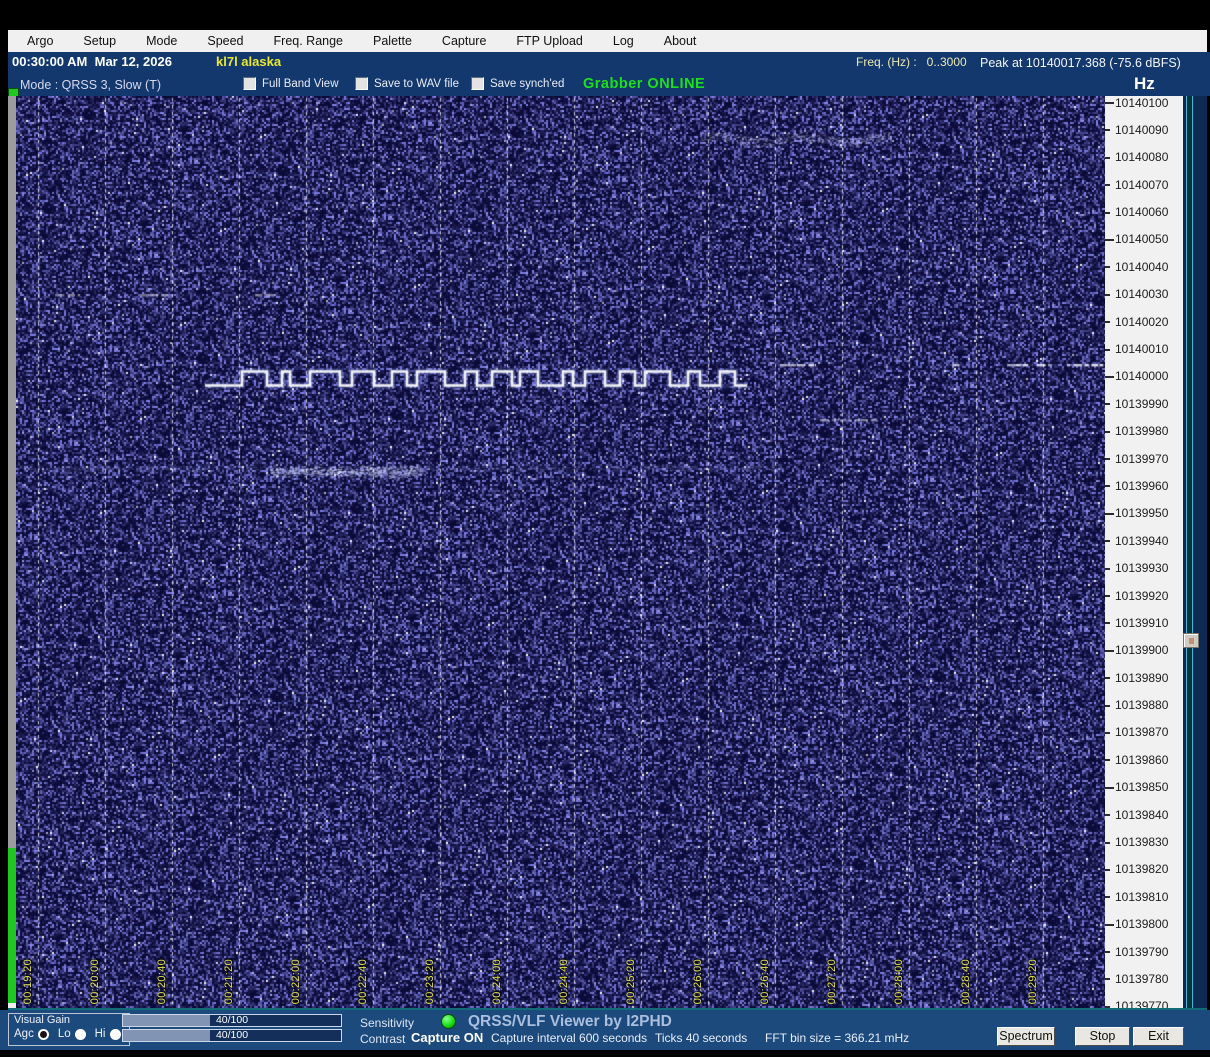 The image size is (1210, 1057). What do you see at coordinates (1142, 321) in the screenshot?
I see `freq-tick-label: 10140020` at bounding box center [1142, 321].